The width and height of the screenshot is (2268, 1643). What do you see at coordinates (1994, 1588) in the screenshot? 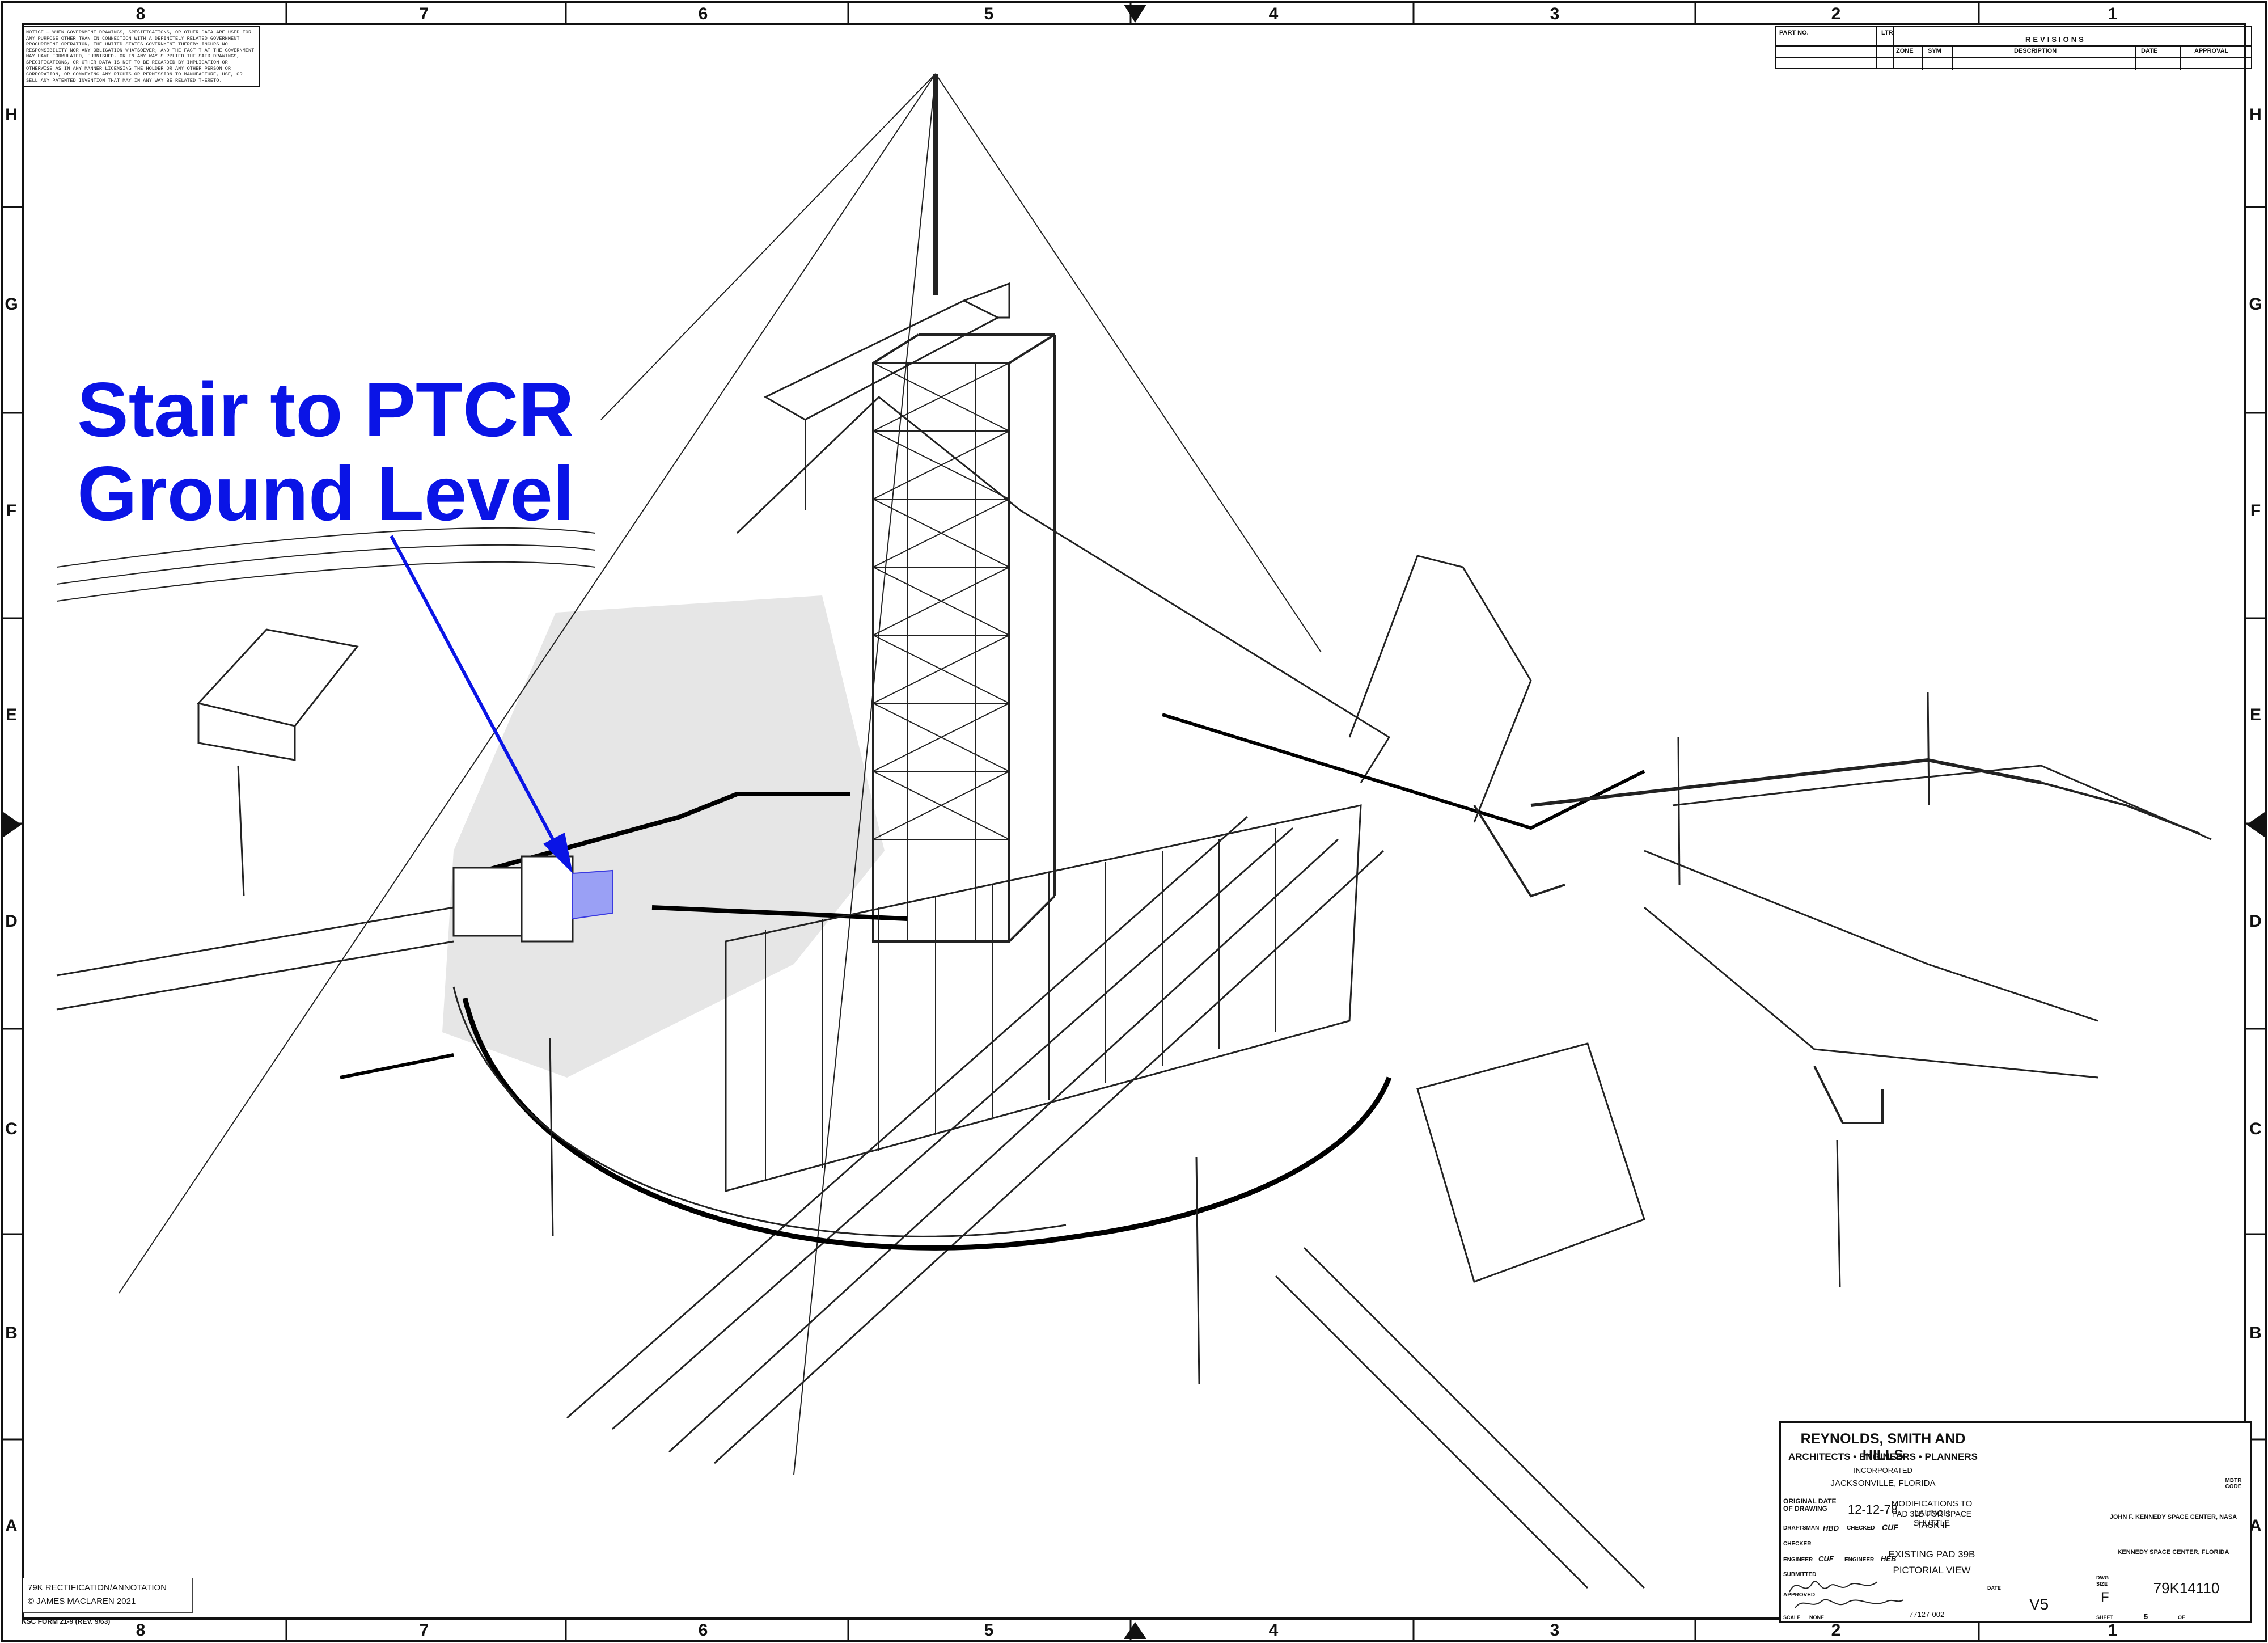
I see `date-field-label: DATE` at bounding box center [1994, 1588].